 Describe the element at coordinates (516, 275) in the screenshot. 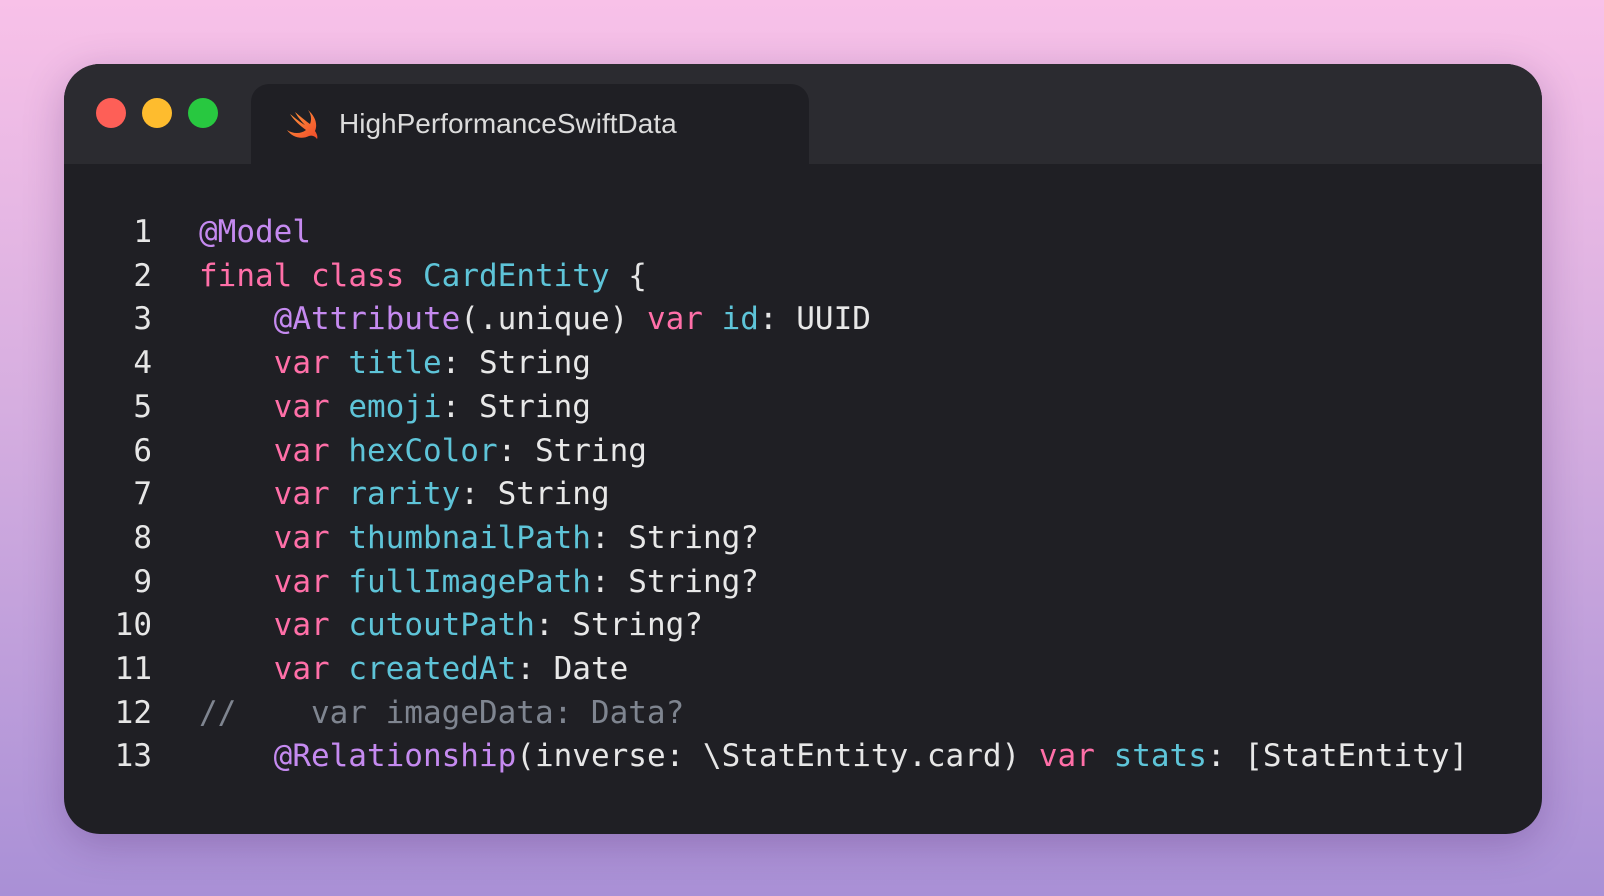

I see `code-token: CardEntity` at that location.